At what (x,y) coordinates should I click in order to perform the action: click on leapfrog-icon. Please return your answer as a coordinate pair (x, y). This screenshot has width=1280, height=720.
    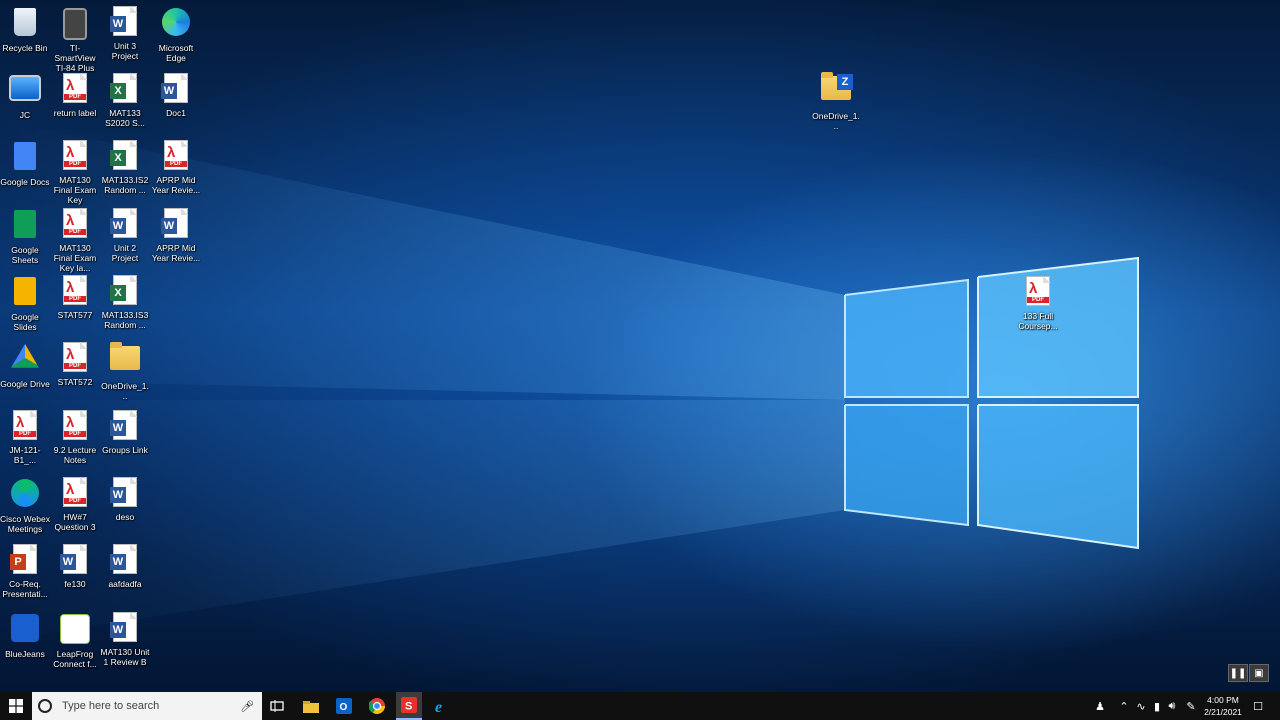
    Looking at the image, I should click on (75, 630).